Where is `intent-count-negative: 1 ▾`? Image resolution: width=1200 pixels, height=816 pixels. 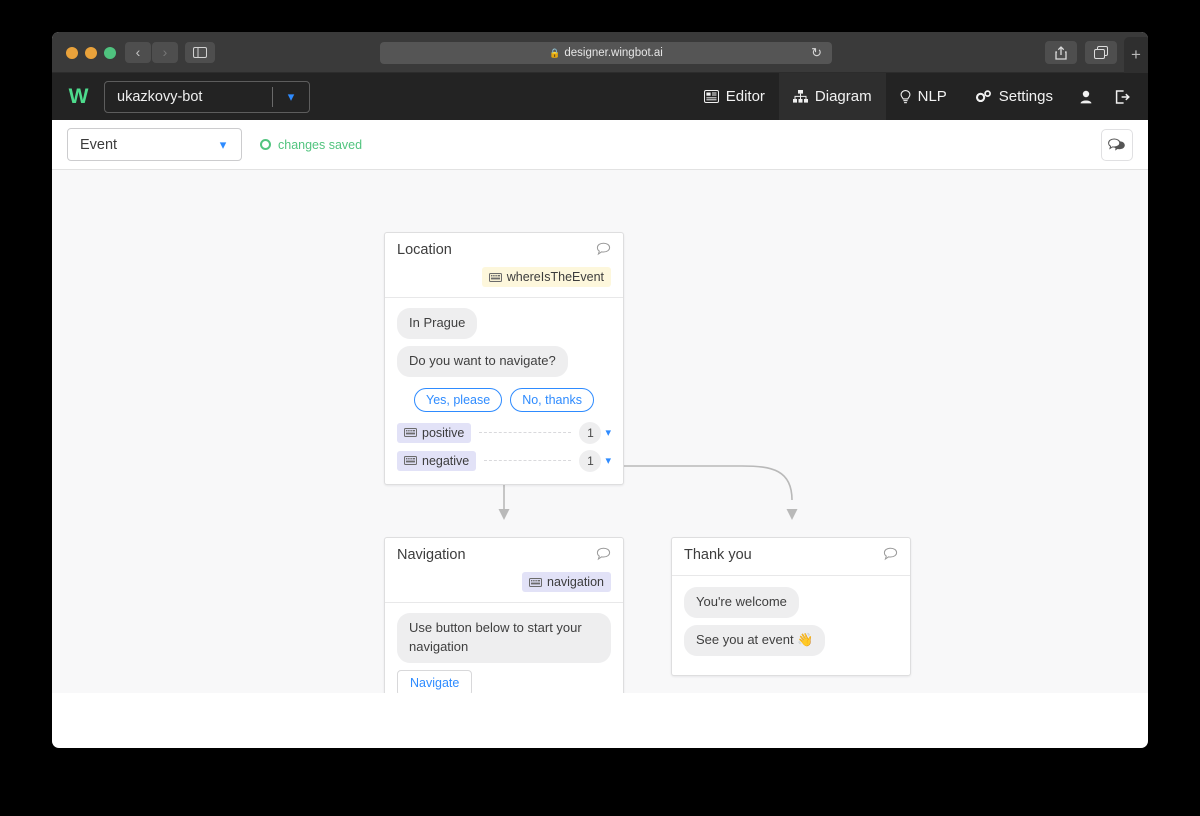
intent-count-negative: 1 ▾ is located at coordinates (595, 460).